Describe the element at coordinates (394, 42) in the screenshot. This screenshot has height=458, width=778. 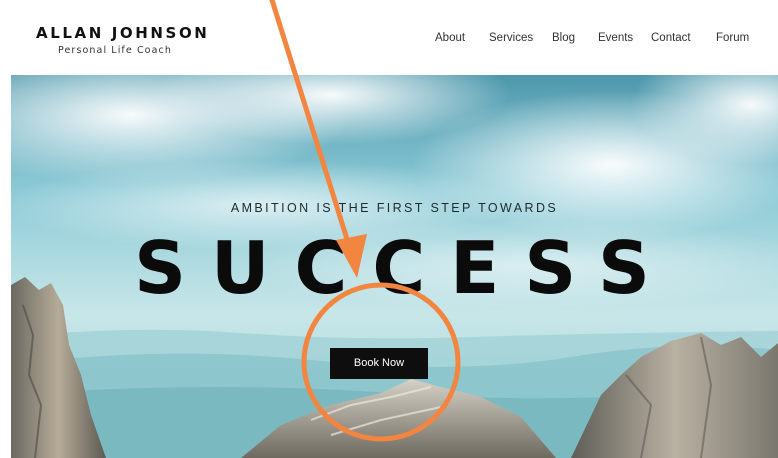
I see `main-nav: About Services Blog Events Contact Forum` at that location.